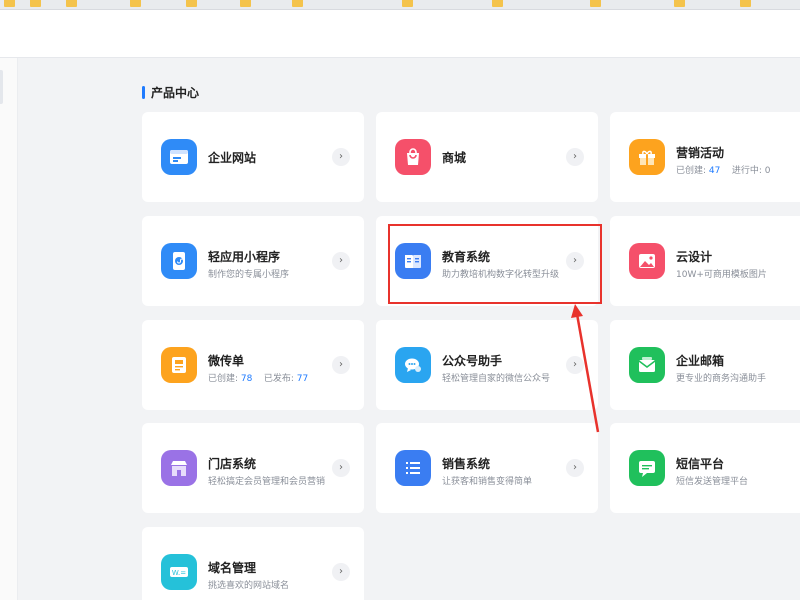  I want to click on product-card-flyer: 微传单 已创建: 78 已发布: 77 ›, so click(253, 365).